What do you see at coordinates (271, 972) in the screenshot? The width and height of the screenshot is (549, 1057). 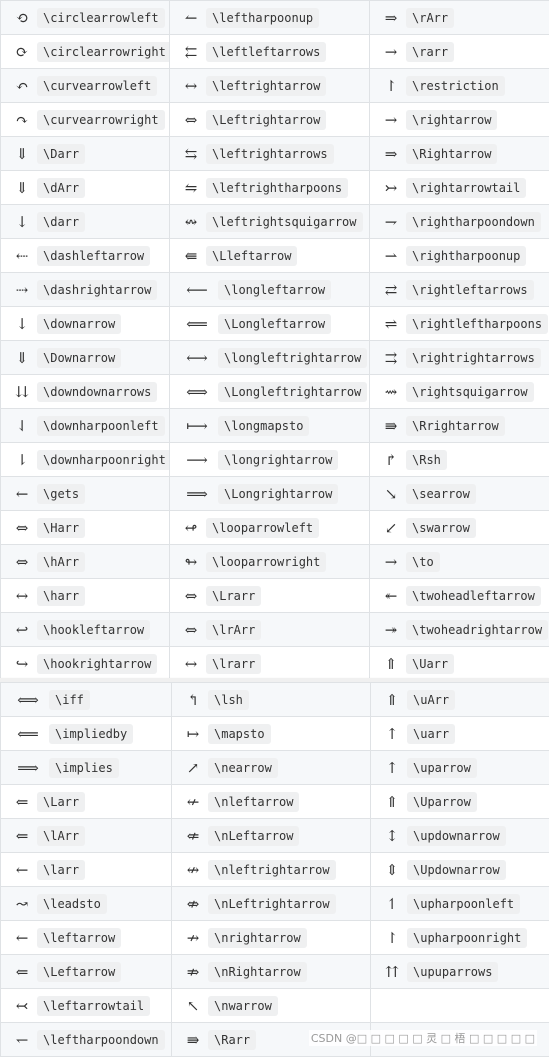 I see `symbol-cell: ⇏\nRightarrow` at bounding box center [271, 972].